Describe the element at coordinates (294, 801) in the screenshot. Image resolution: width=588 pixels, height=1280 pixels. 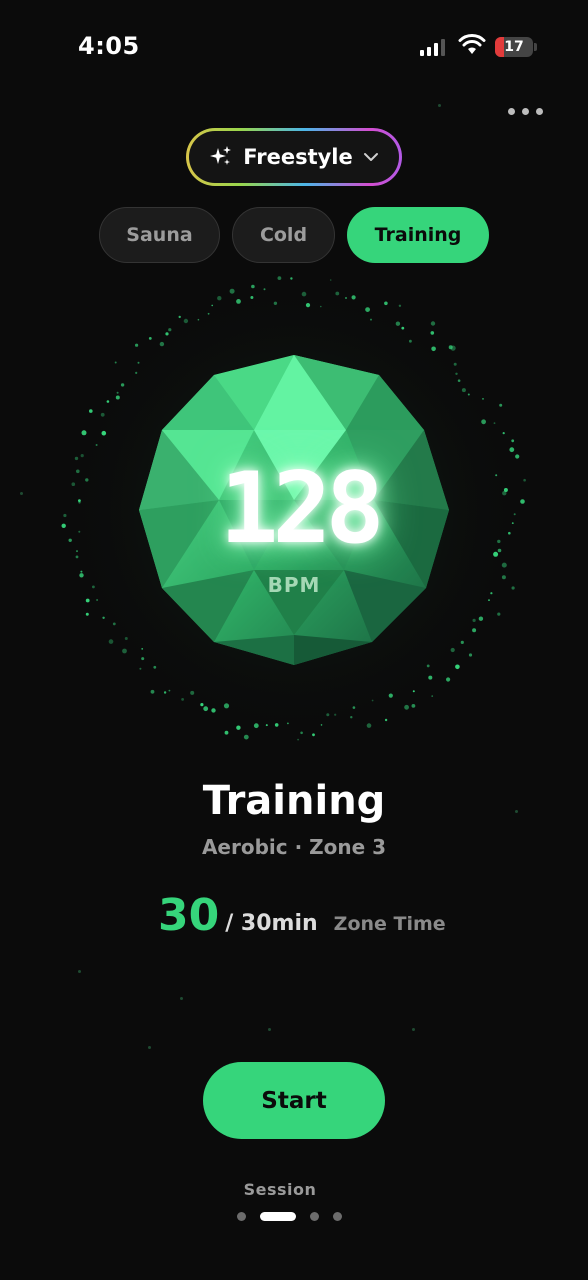
I see `session-title: Training` at that location.